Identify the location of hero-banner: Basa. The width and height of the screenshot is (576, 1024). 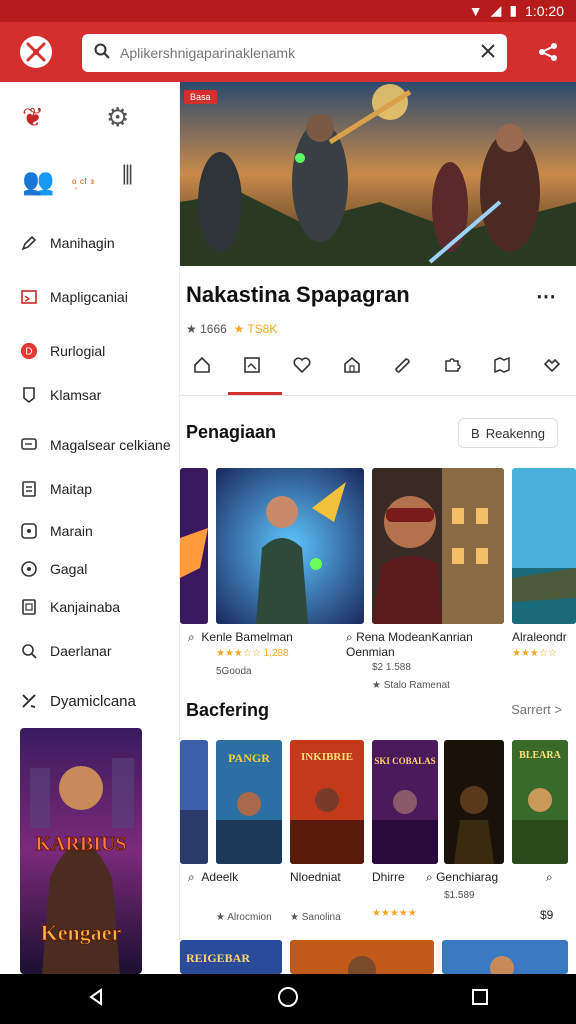
(378, 174).